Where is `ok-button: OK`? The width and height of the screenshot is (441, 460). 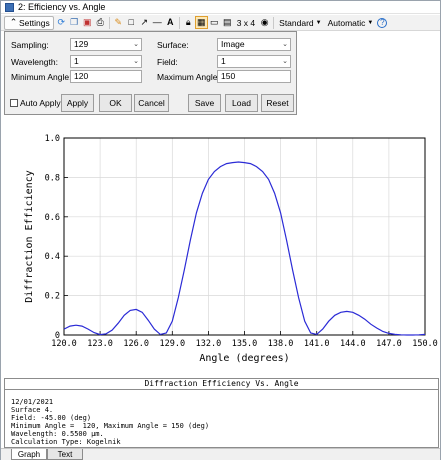
ok-button: OK is located at coordinates (115, 103).